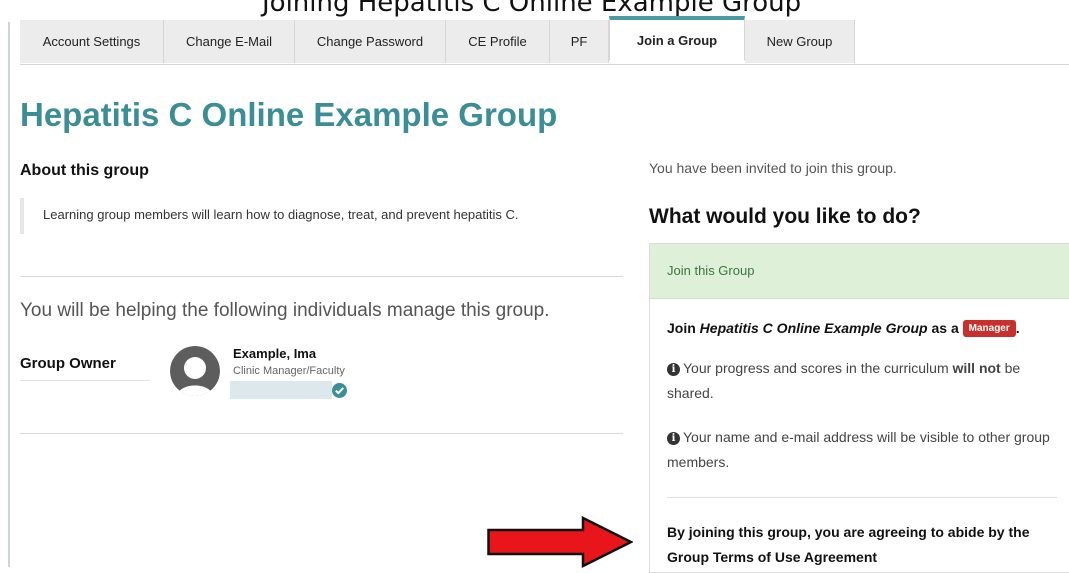 The height and width of the screenshot is (573, 1069). I want to click on action-question-heading: What would you like to do?, so click(785, 216).